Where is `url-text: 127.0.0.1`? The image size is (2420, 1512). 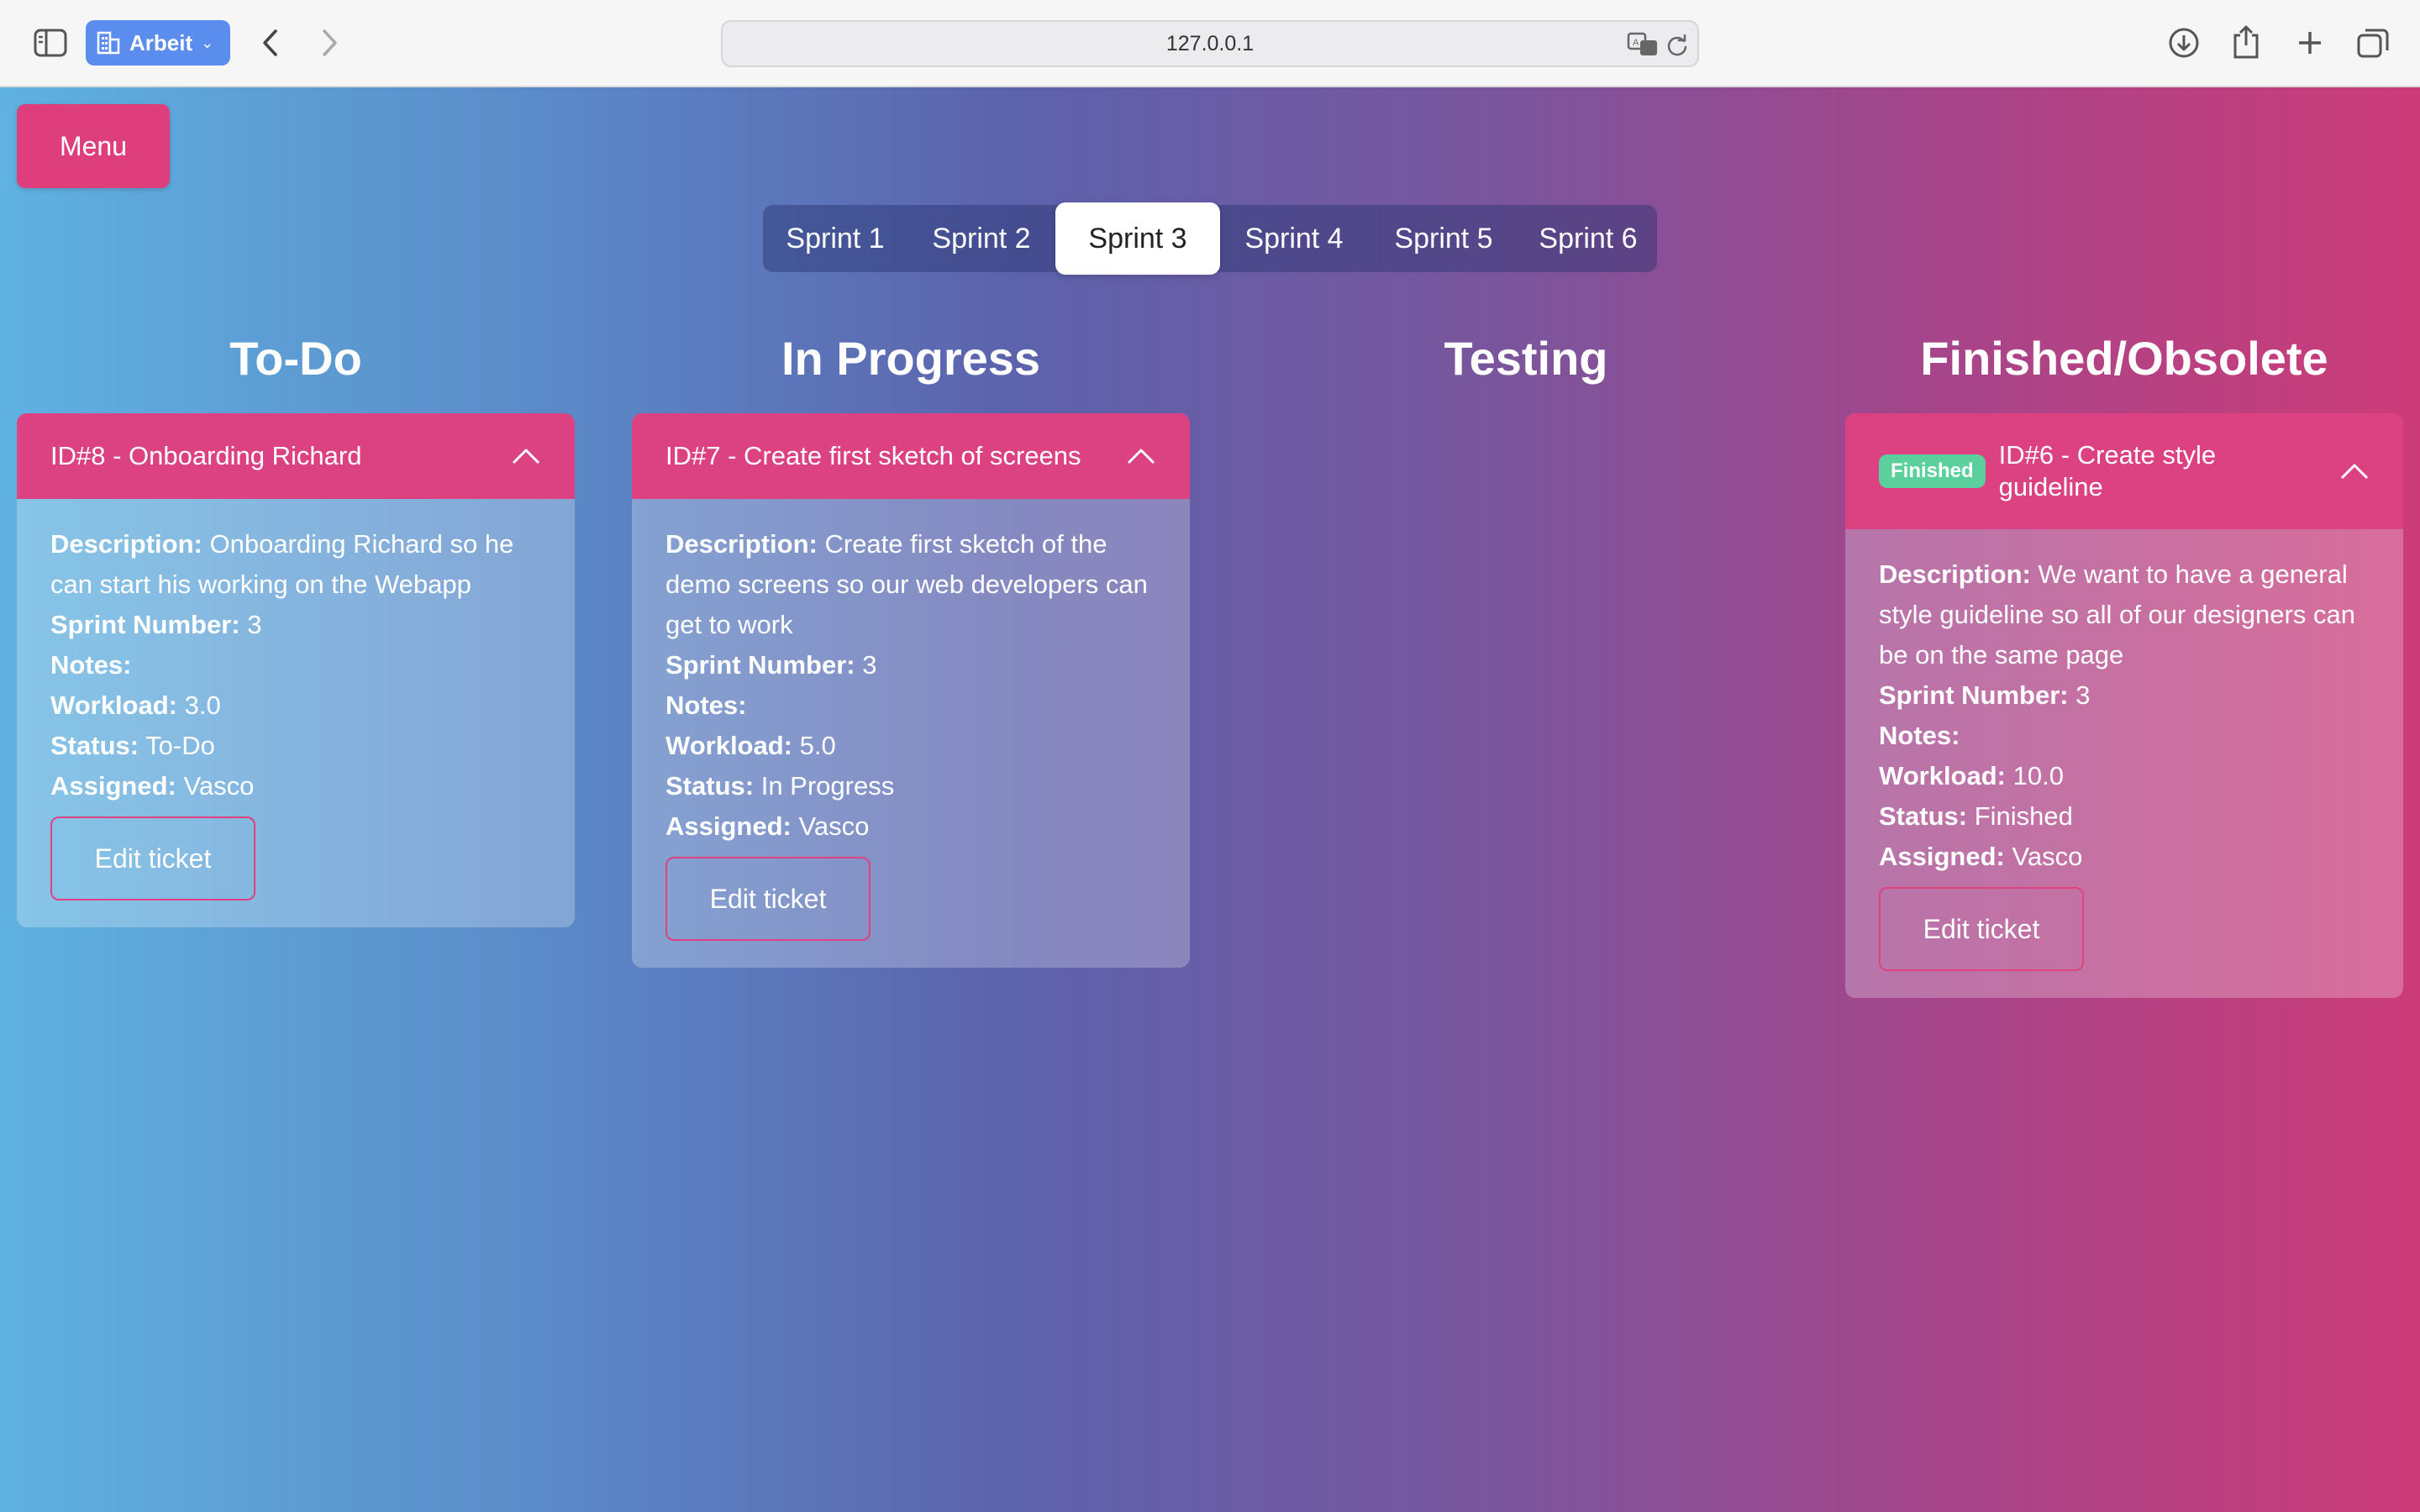 url-text: 127.0.0.1 is located at coordinates (1210, 43).